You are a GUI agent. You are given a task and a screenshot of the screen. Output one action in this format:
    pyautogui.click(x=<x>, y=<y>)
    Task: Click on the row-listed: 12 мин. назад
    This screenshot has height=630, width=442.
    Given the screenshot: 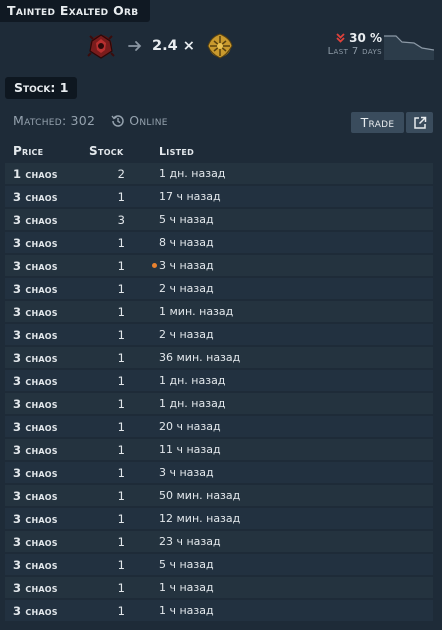 What is the action you would take?
    pyautogui.click(x=182, y=518)
    